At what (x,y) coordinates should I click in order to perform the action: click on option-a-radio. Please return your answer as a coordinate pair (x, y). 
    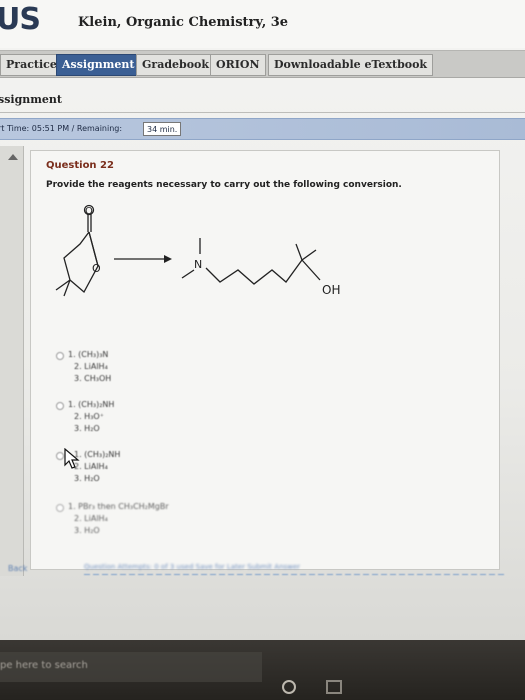
    Looking at the image, I should click on (60, 356).